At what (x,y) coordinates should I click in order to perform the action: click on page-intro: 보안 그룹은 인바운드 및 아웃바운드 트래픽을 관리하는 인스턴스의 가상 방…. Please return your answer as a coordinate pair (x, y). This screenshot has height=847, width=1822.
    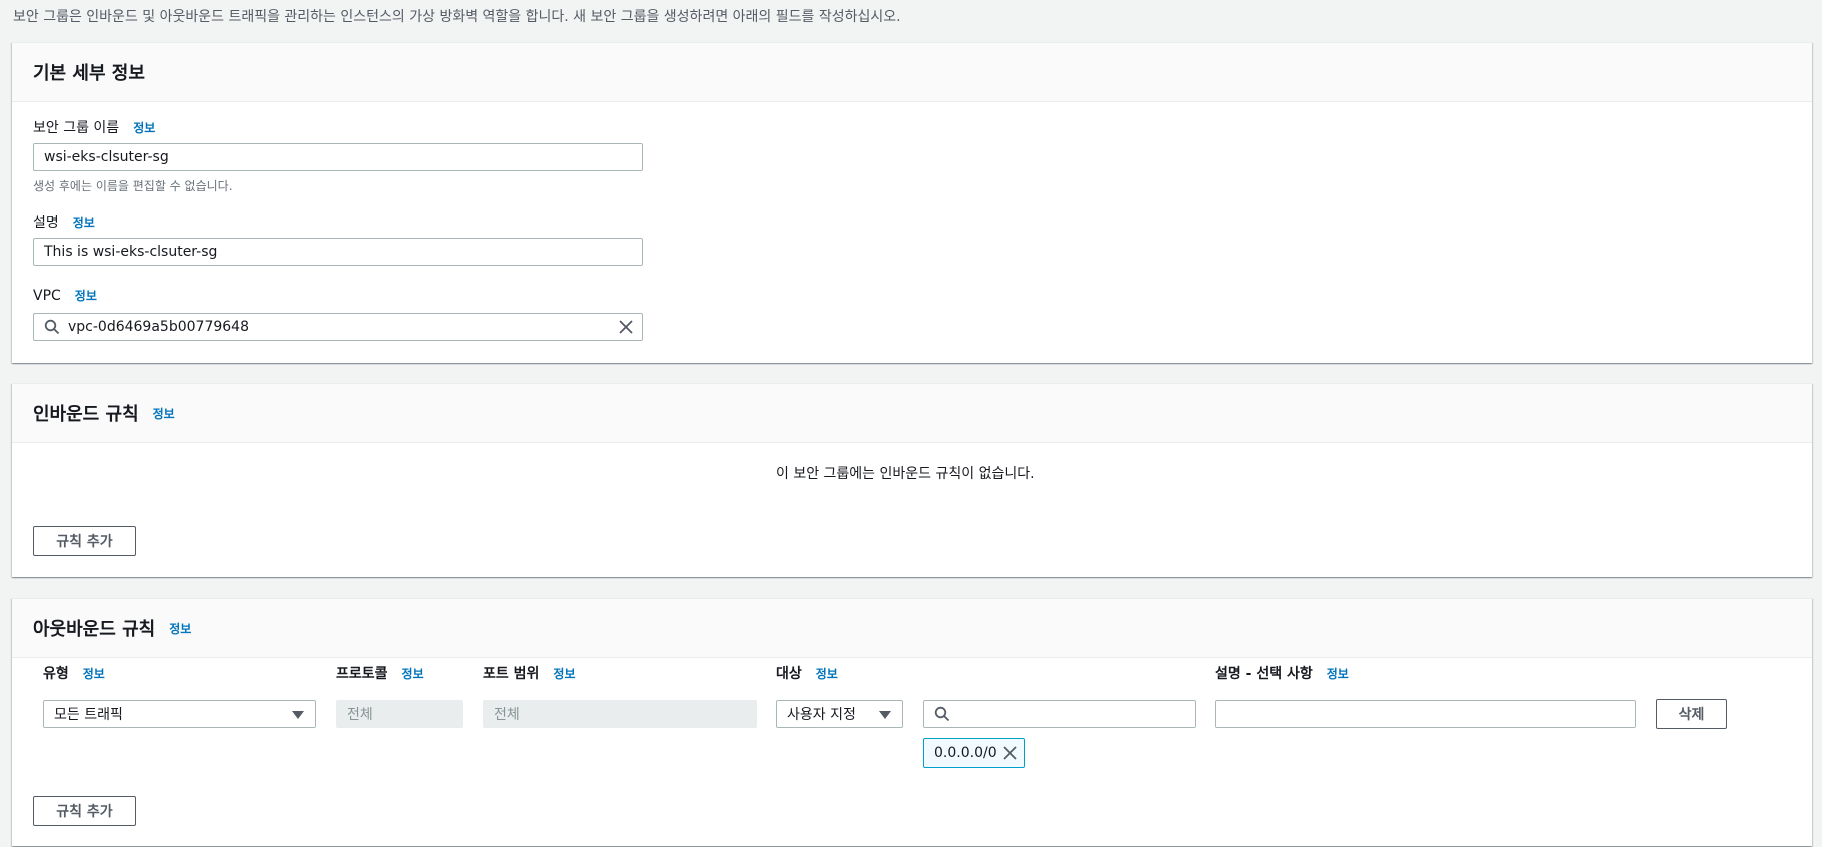
    Looking at the image, I should click on (457, 17).